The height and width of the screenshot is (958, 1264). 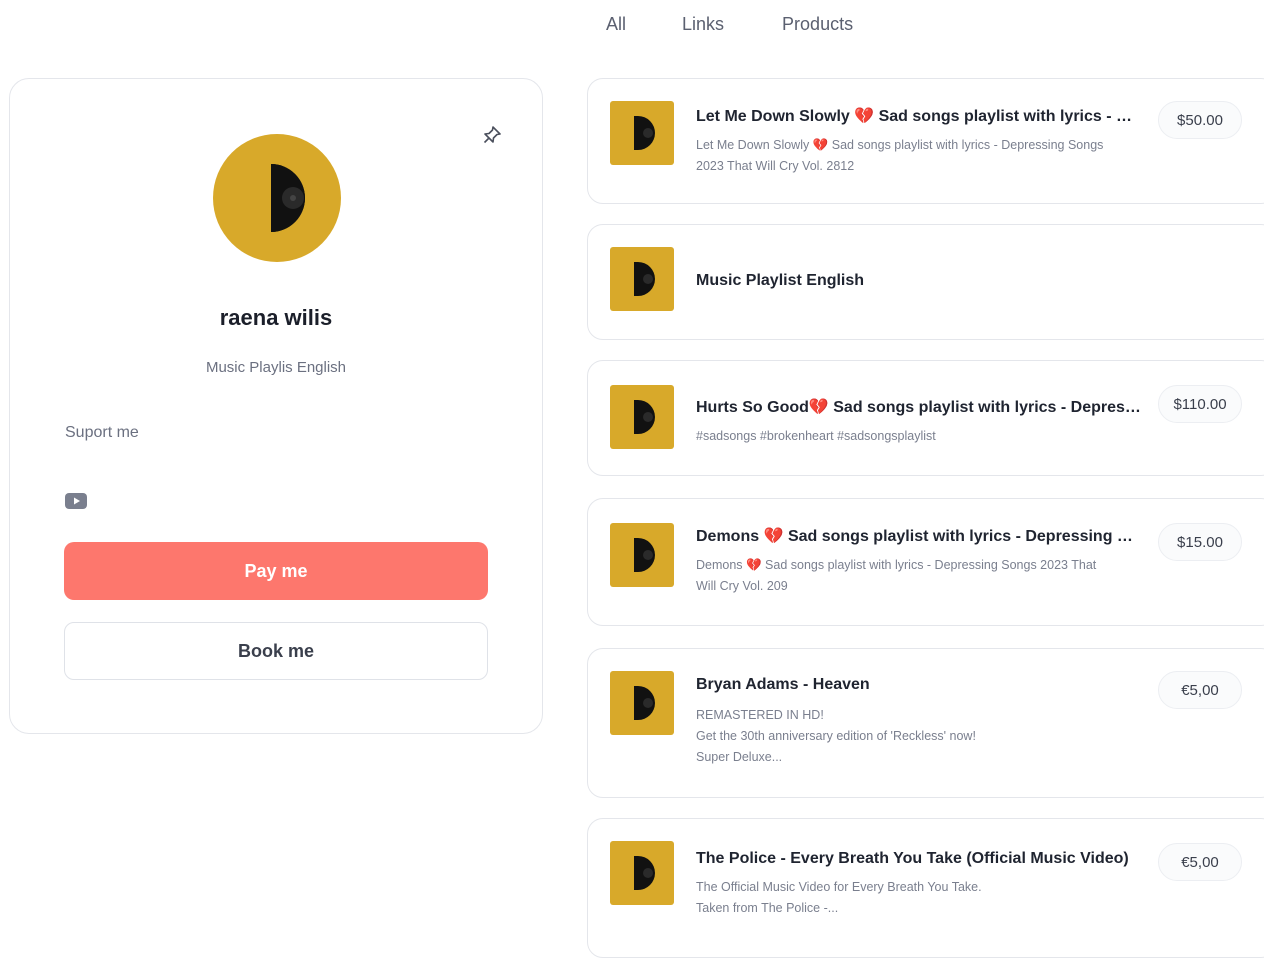 I want to click on item-description-line: REMASTERED IN HD!, so click(x=760, y=715).